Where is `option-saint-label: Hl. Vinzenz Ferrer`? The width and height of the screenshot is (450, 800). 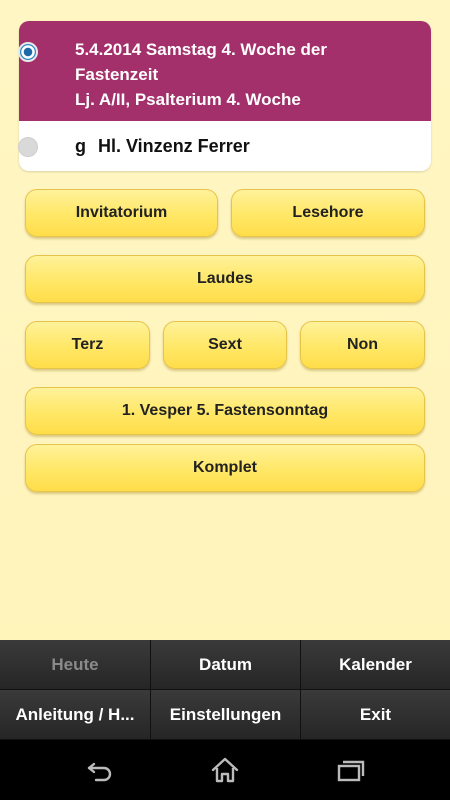
option-saint-label: Hl. Vinzenz Ferrer is located at coordinates (174, 146).